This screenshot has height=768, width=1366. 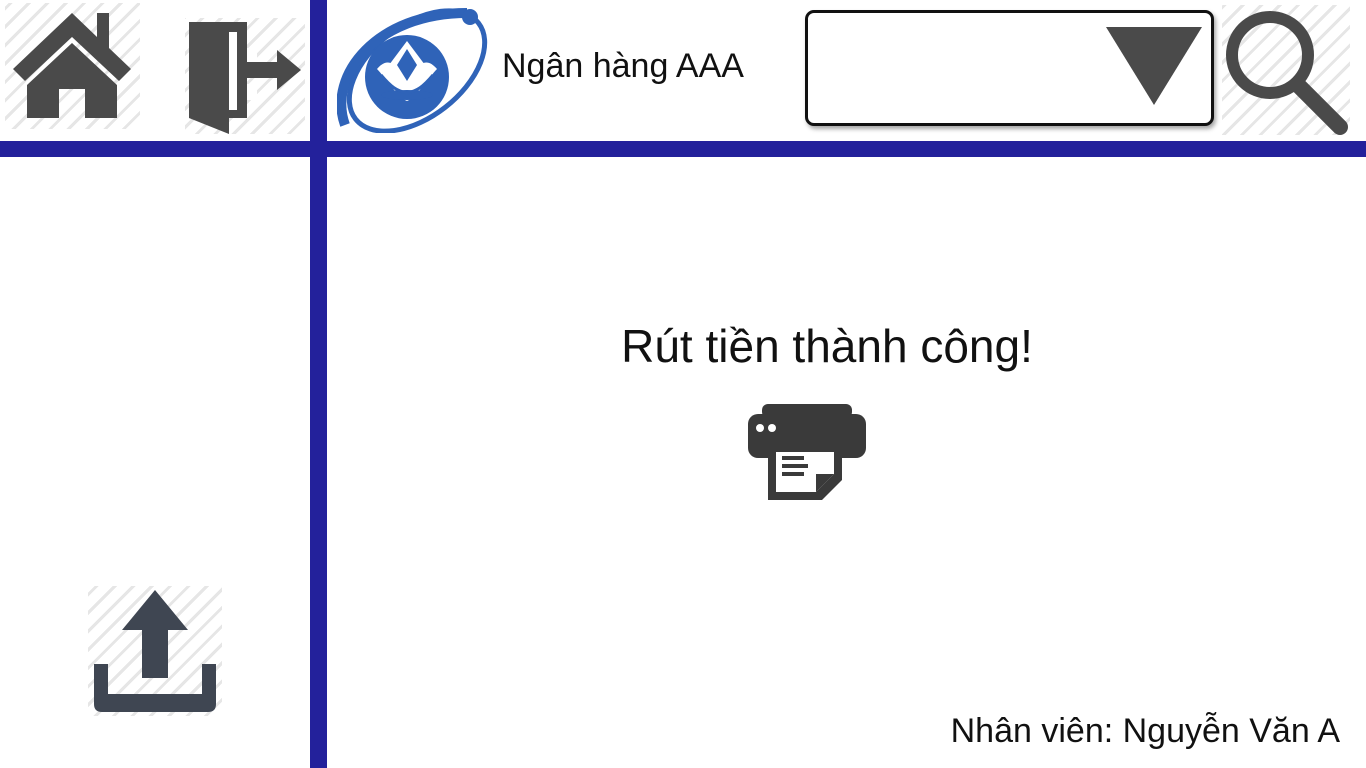 I want to click on triangle-down-icon, so click(x=1154, y=66).